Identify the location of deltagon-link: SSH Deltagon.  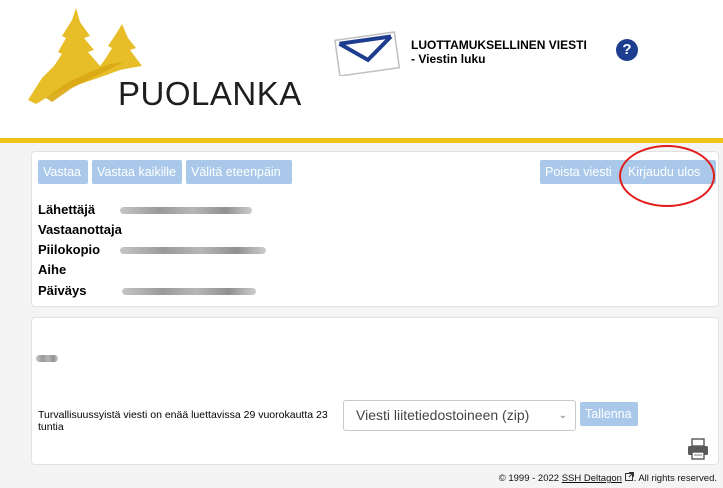
(592, 478).